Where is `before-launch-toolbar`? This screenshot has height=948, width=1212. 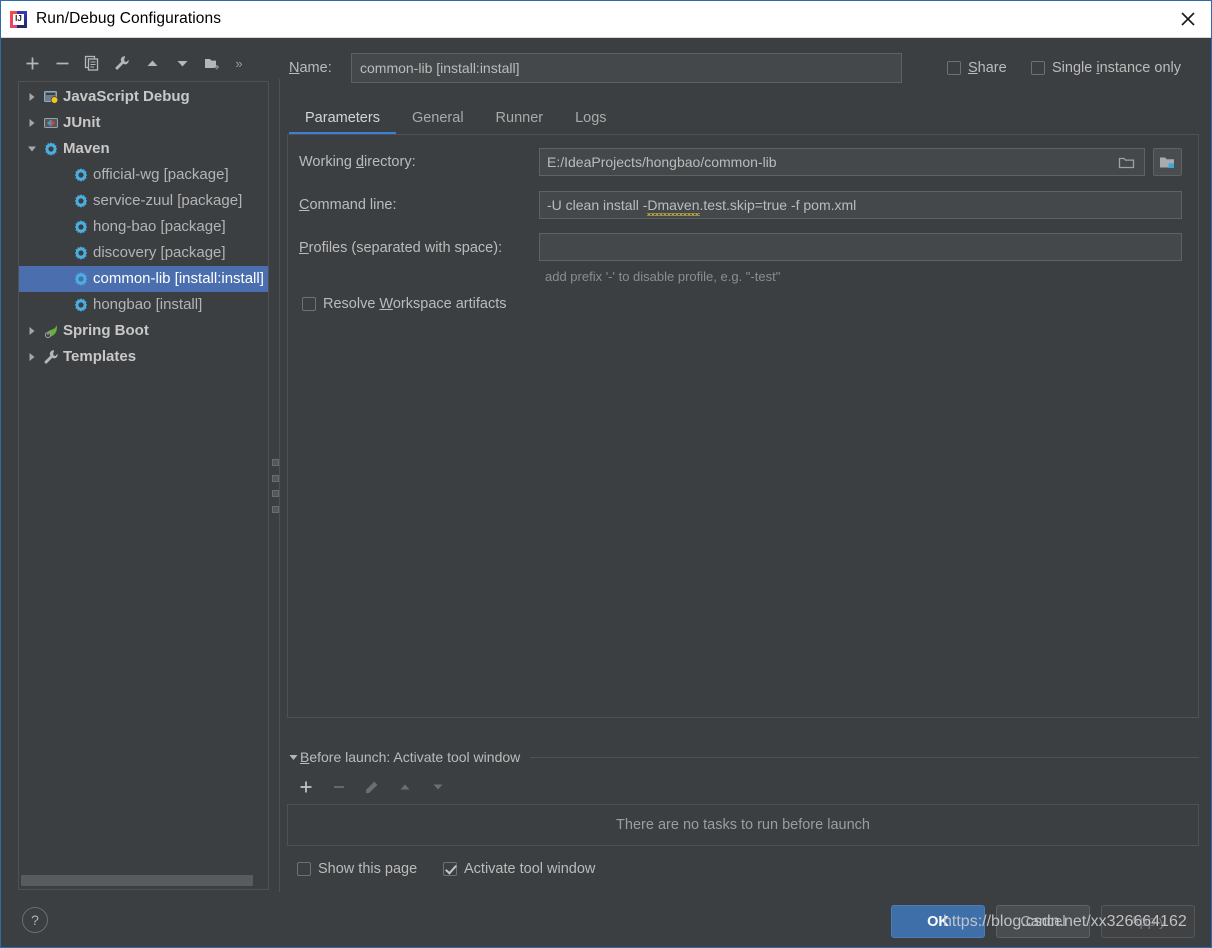 before-launch-toolbar is located at coordinates (389, 787).